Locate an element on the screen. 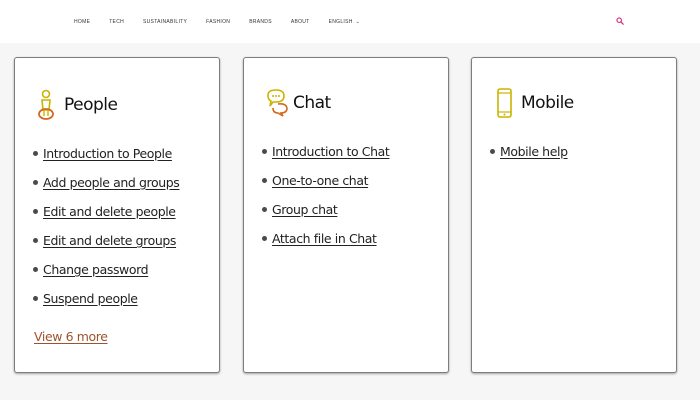 The width and height of the screenshot is (700, 400). list-item: Edit and delete groups is located at coordinates (105, 245).